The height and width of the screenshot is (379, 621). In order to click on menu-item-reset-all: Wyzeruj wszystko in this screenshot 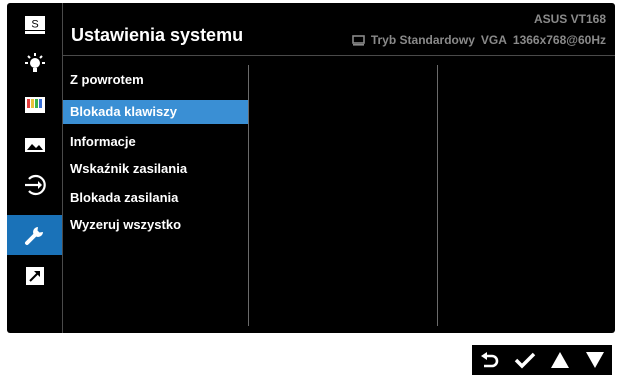, I will do `click(155, 225)`.